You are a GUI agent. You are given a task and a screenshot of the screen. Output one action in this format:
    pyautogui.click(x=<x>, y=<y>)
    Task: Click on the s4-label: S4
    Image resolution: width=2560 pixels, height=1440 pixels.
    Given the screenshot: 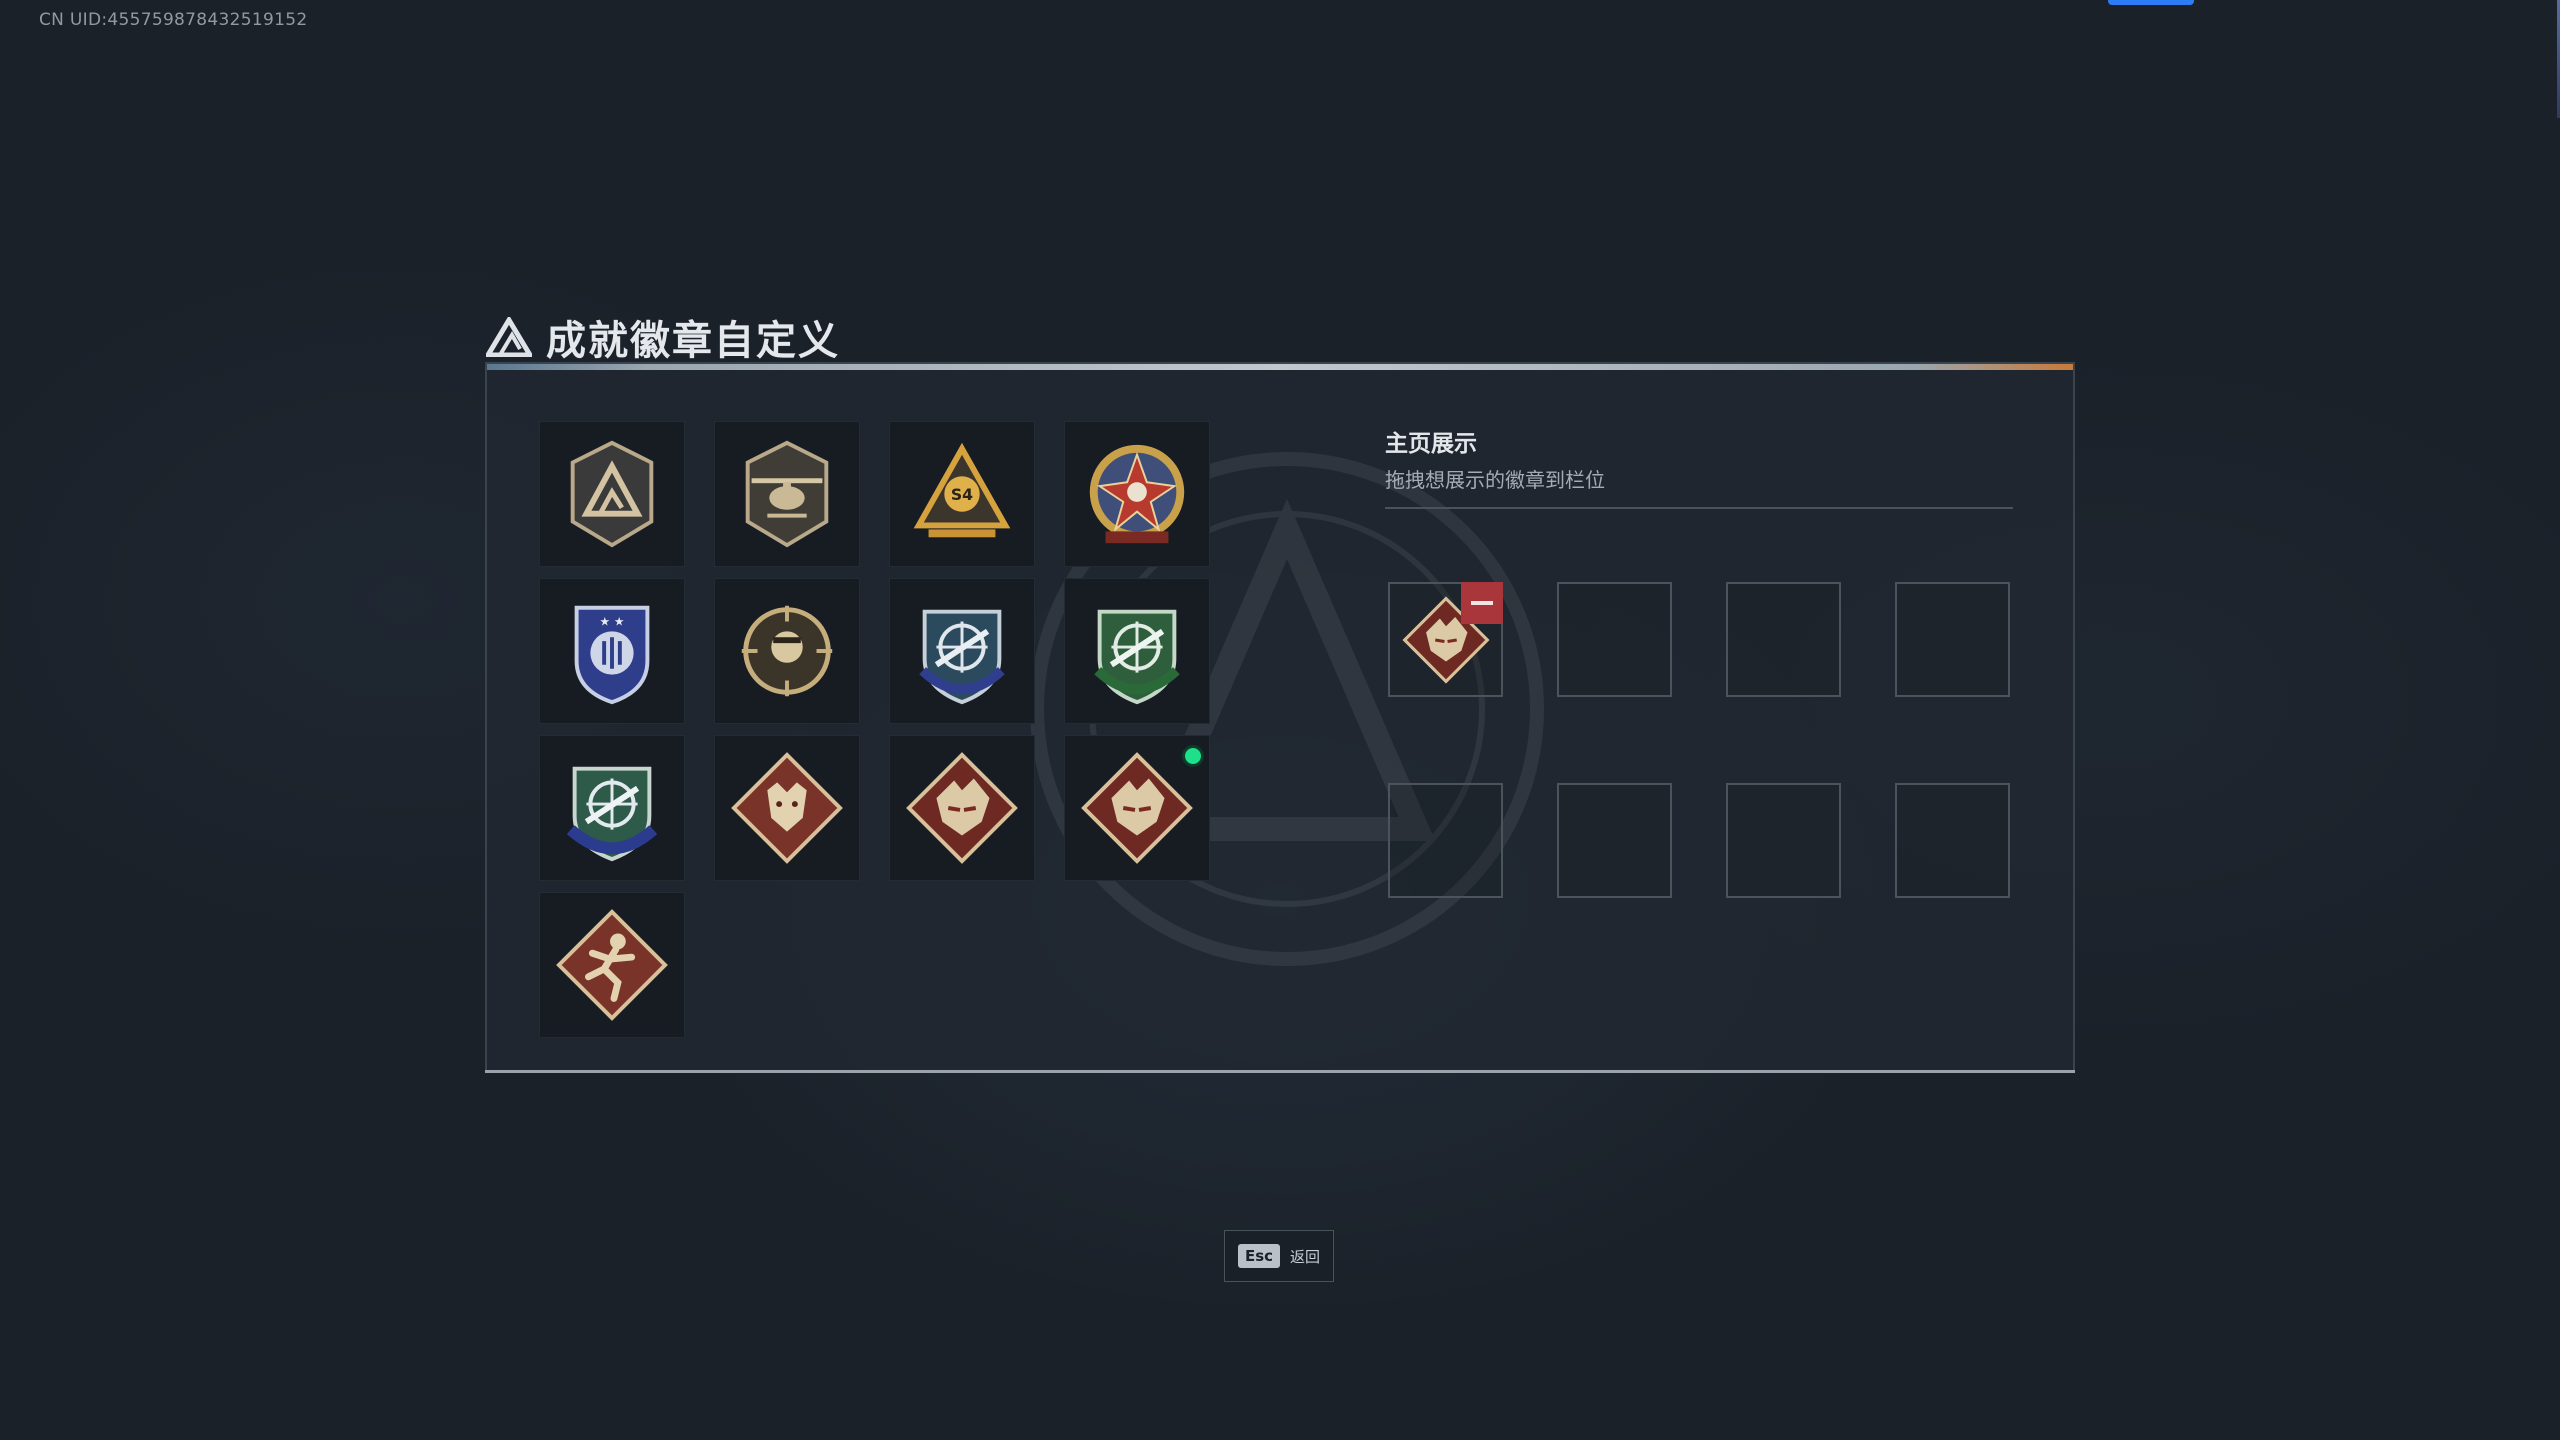 What is the action you would take?
    pyautogui.click(x=962, y=494)
    